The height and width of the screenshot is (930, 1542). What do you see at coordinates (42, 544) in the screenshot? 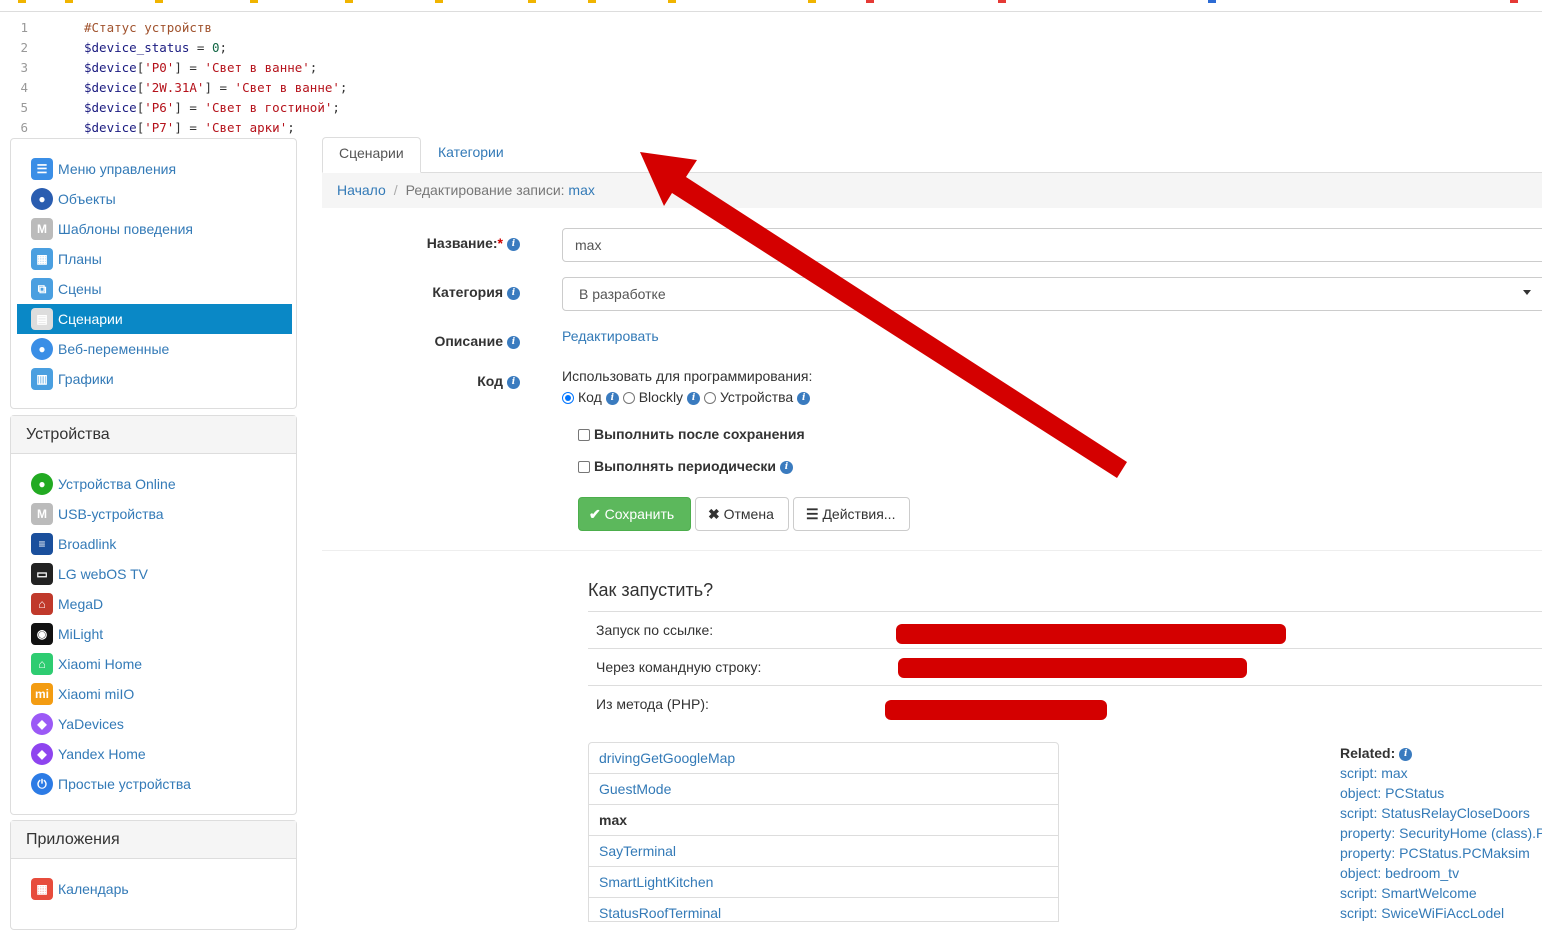
I see `broadlink-icon: ≡` at bounding box center [42, 544].